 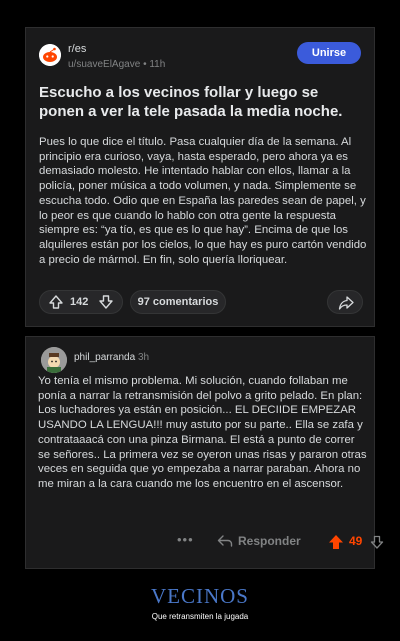 I want to click on comment-age: 3h, so click(x=143, y=357).